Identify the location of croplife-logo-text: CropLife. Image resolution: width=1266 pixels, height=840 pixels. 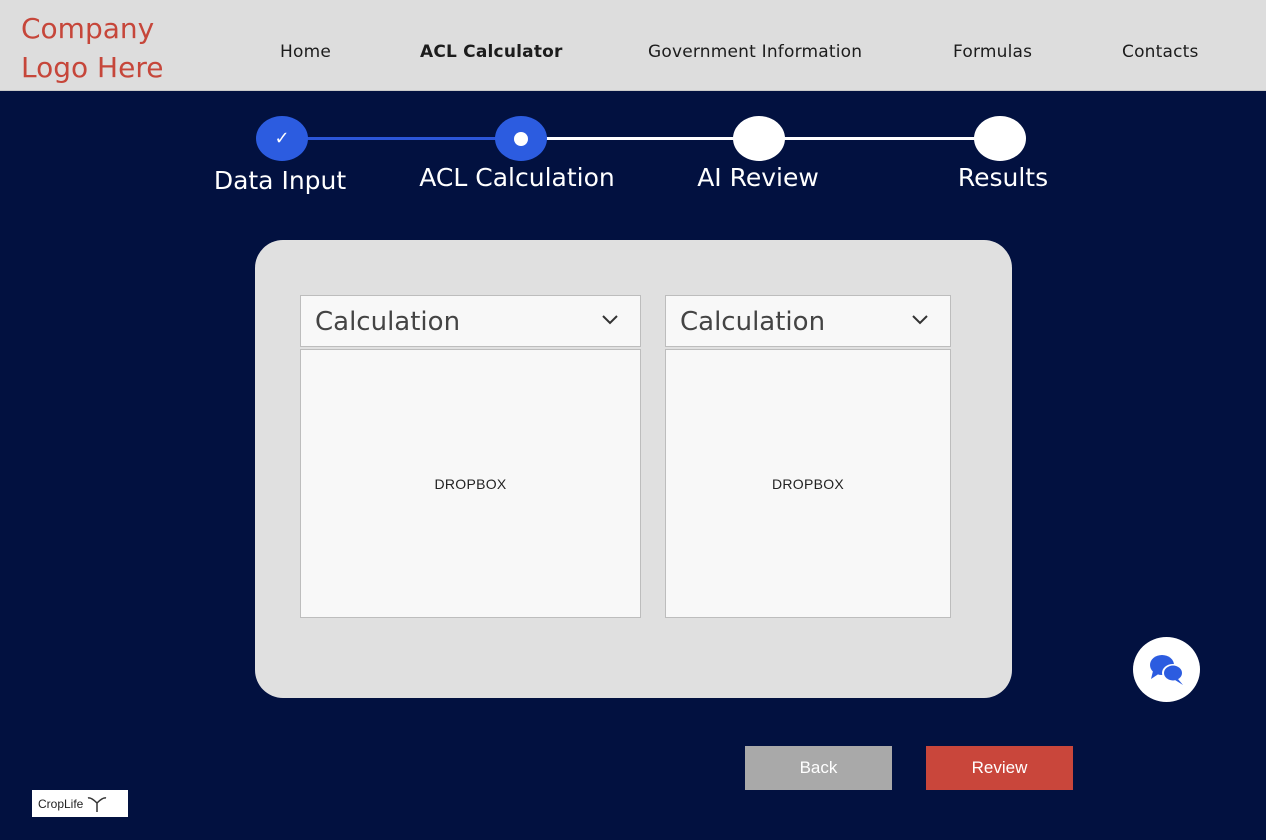
(61, 803).